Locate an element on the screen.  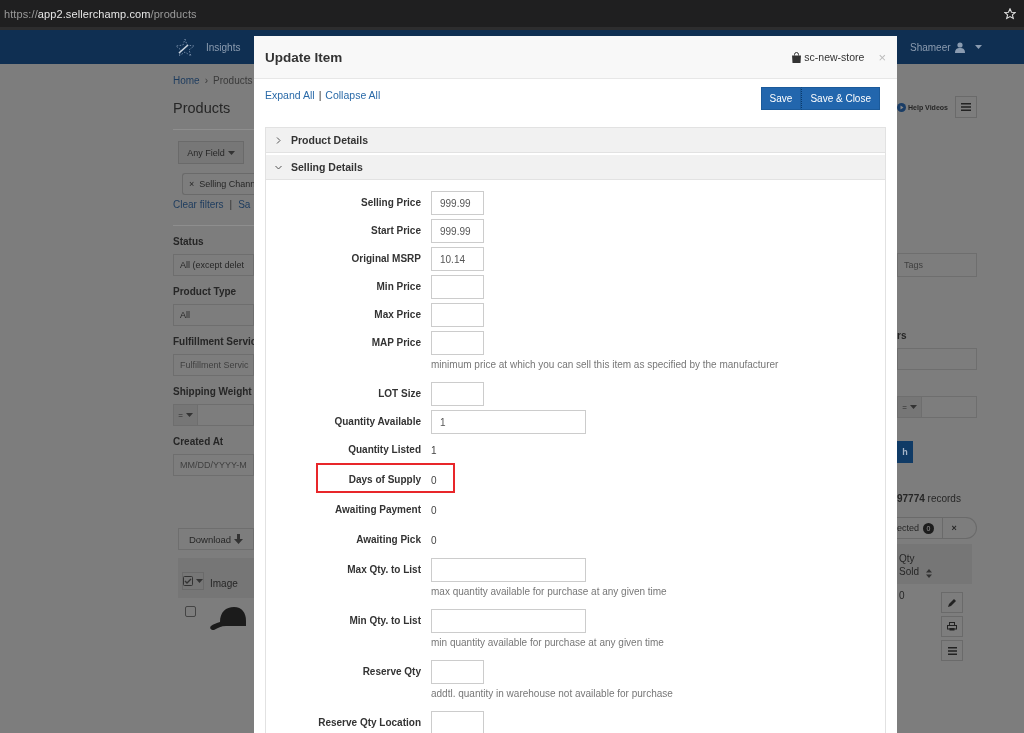
save-filter-link: Sa is located at coordinates (244, 204).